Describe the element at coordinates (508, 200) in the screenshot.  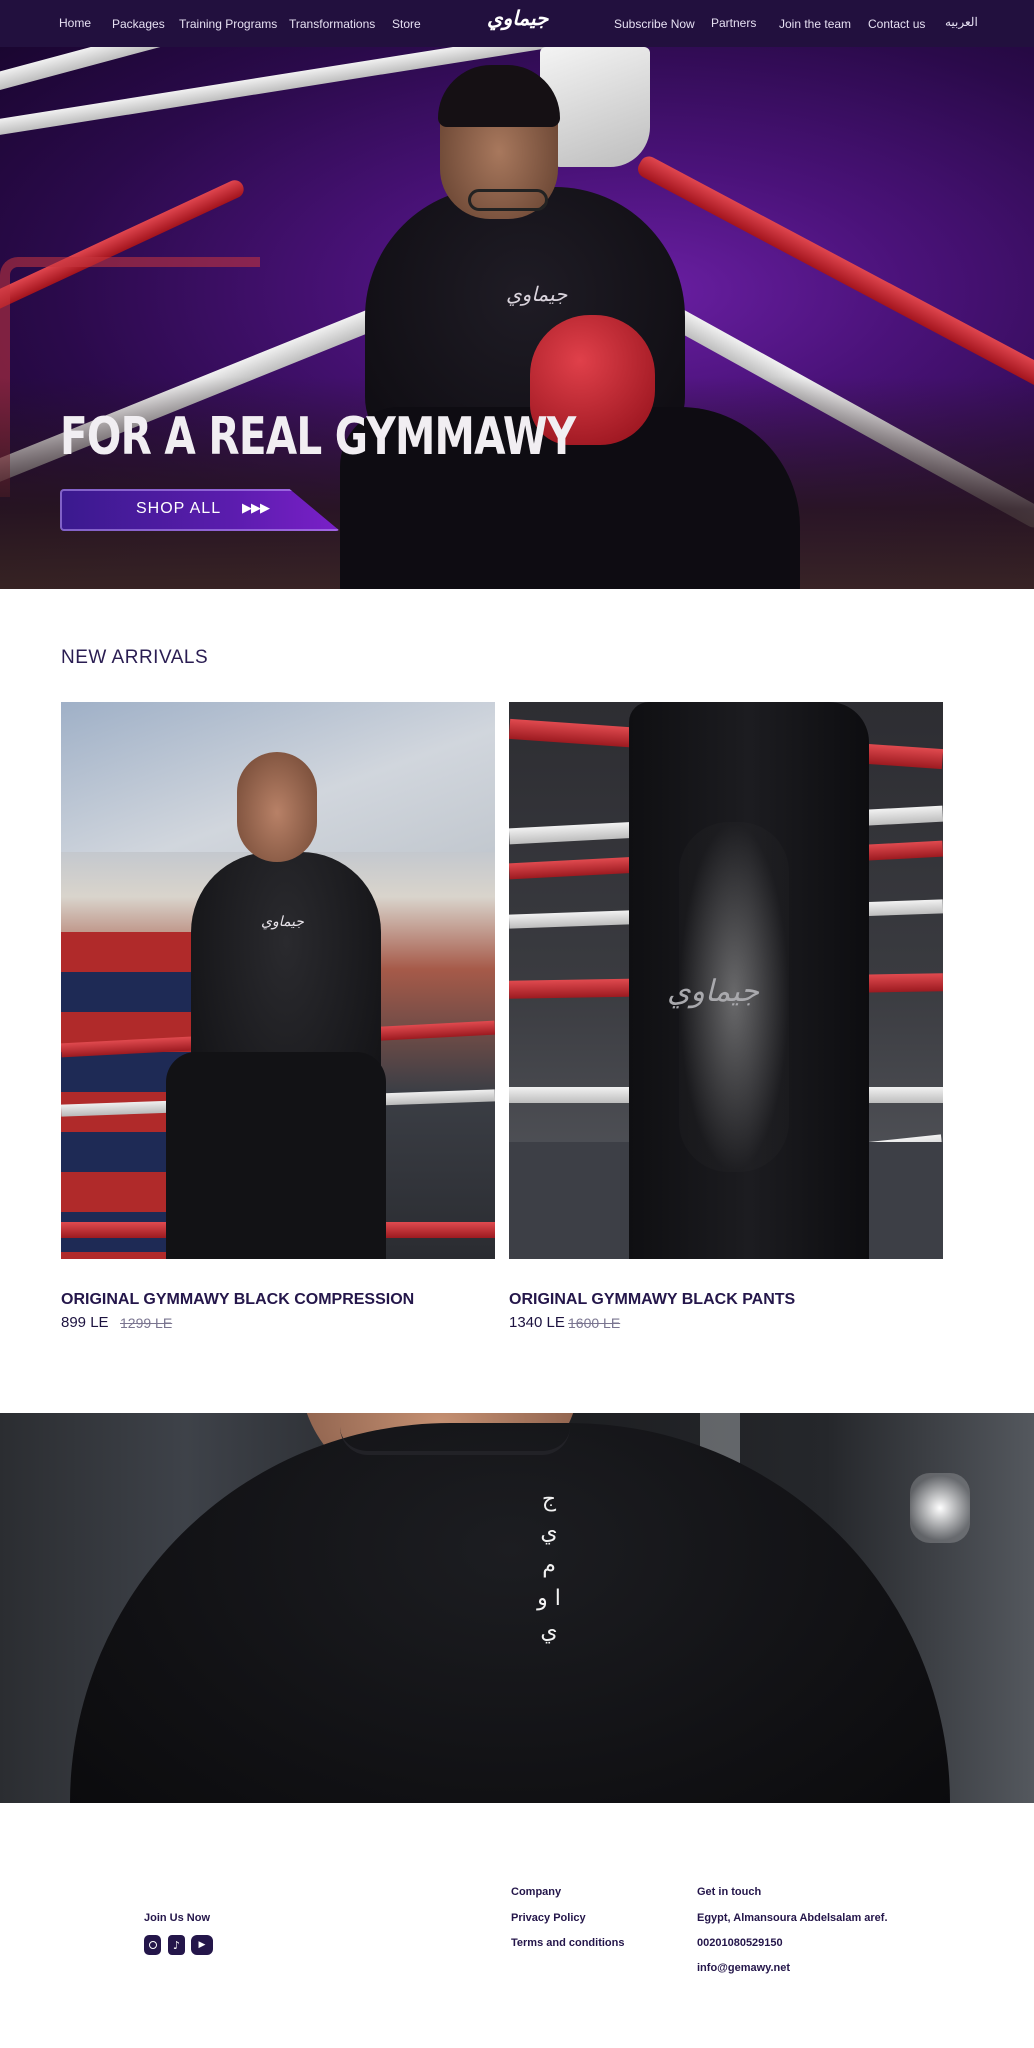
I see `athlete-glasses` at that location.